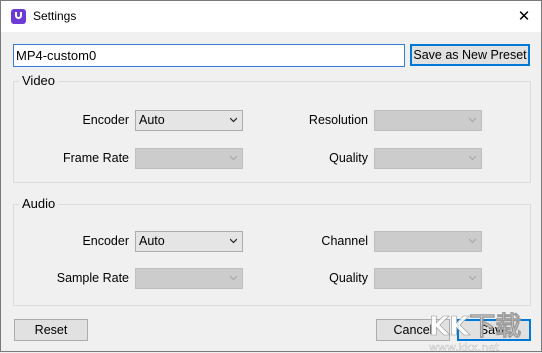  What do you see at coordinates (189, 158) in the screenshot?
I see `video-framerate-select` at bounding box center [189, 158].